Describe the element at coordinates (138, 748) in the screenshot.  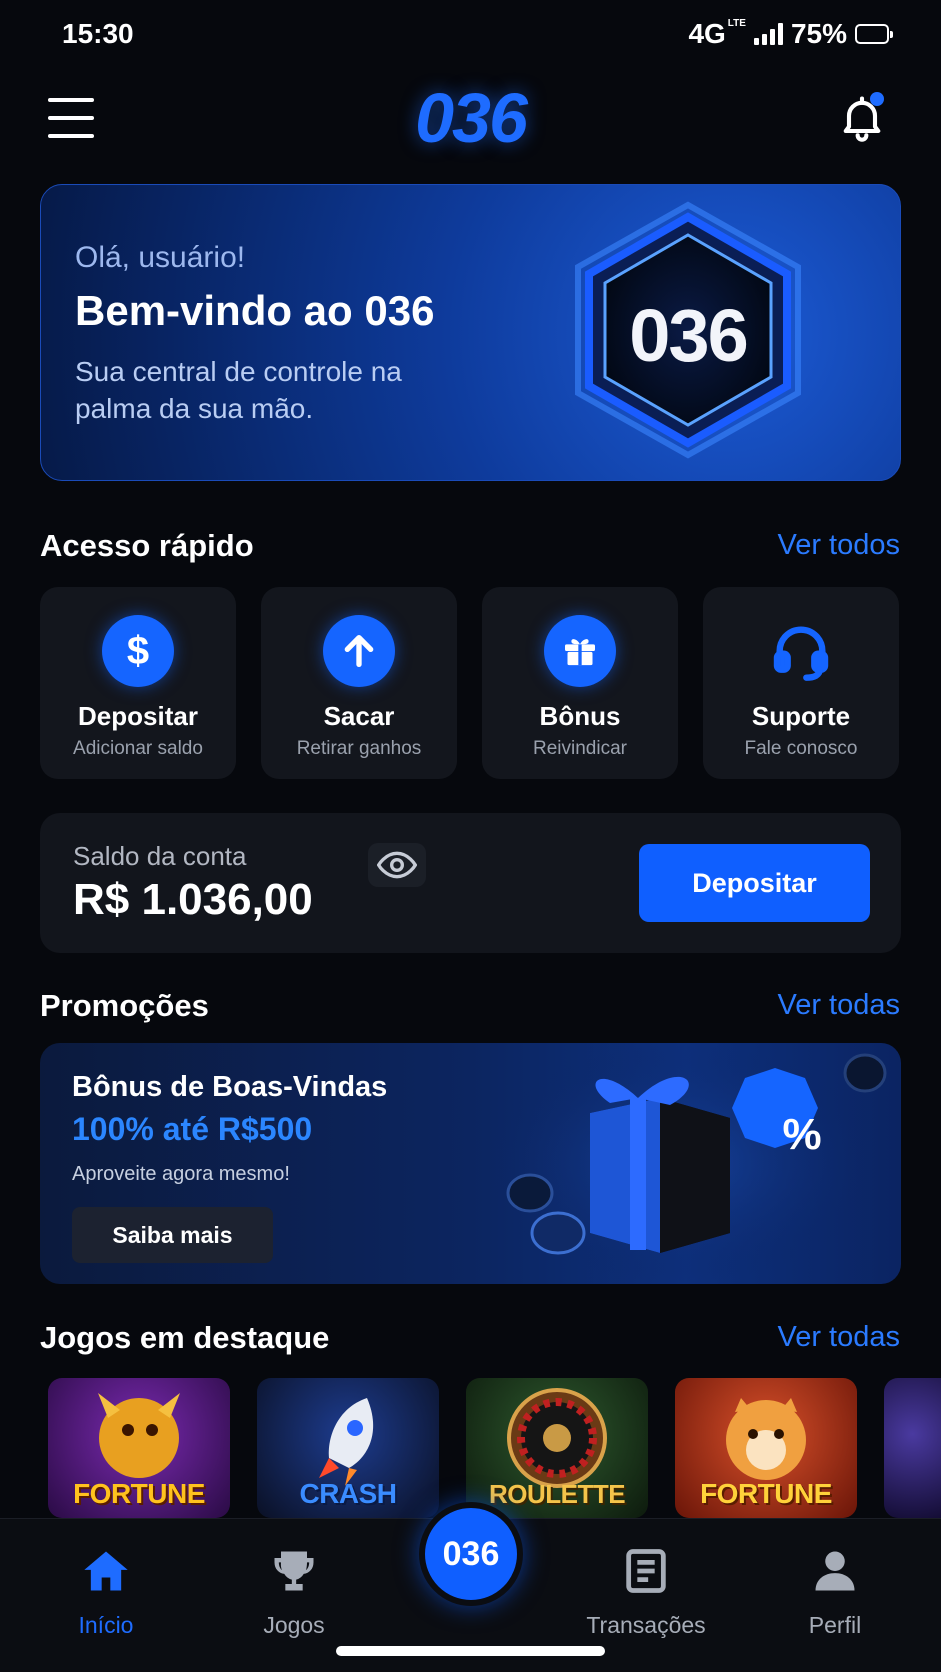
I see `quick-sub: Adicionar saldo` at that location.